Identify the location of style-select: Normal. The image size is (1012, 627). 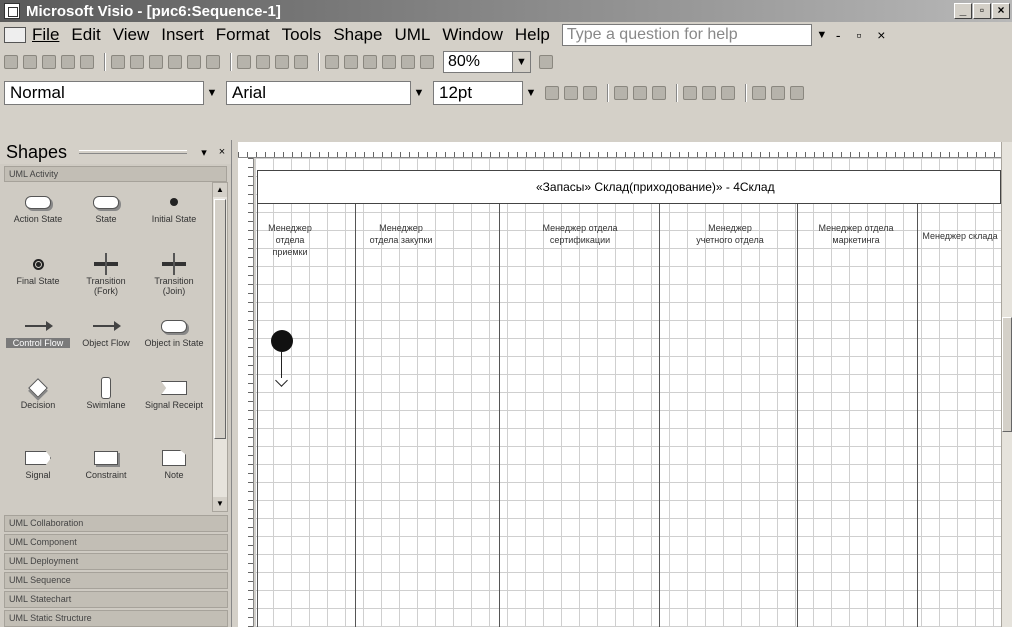
(104, 93).